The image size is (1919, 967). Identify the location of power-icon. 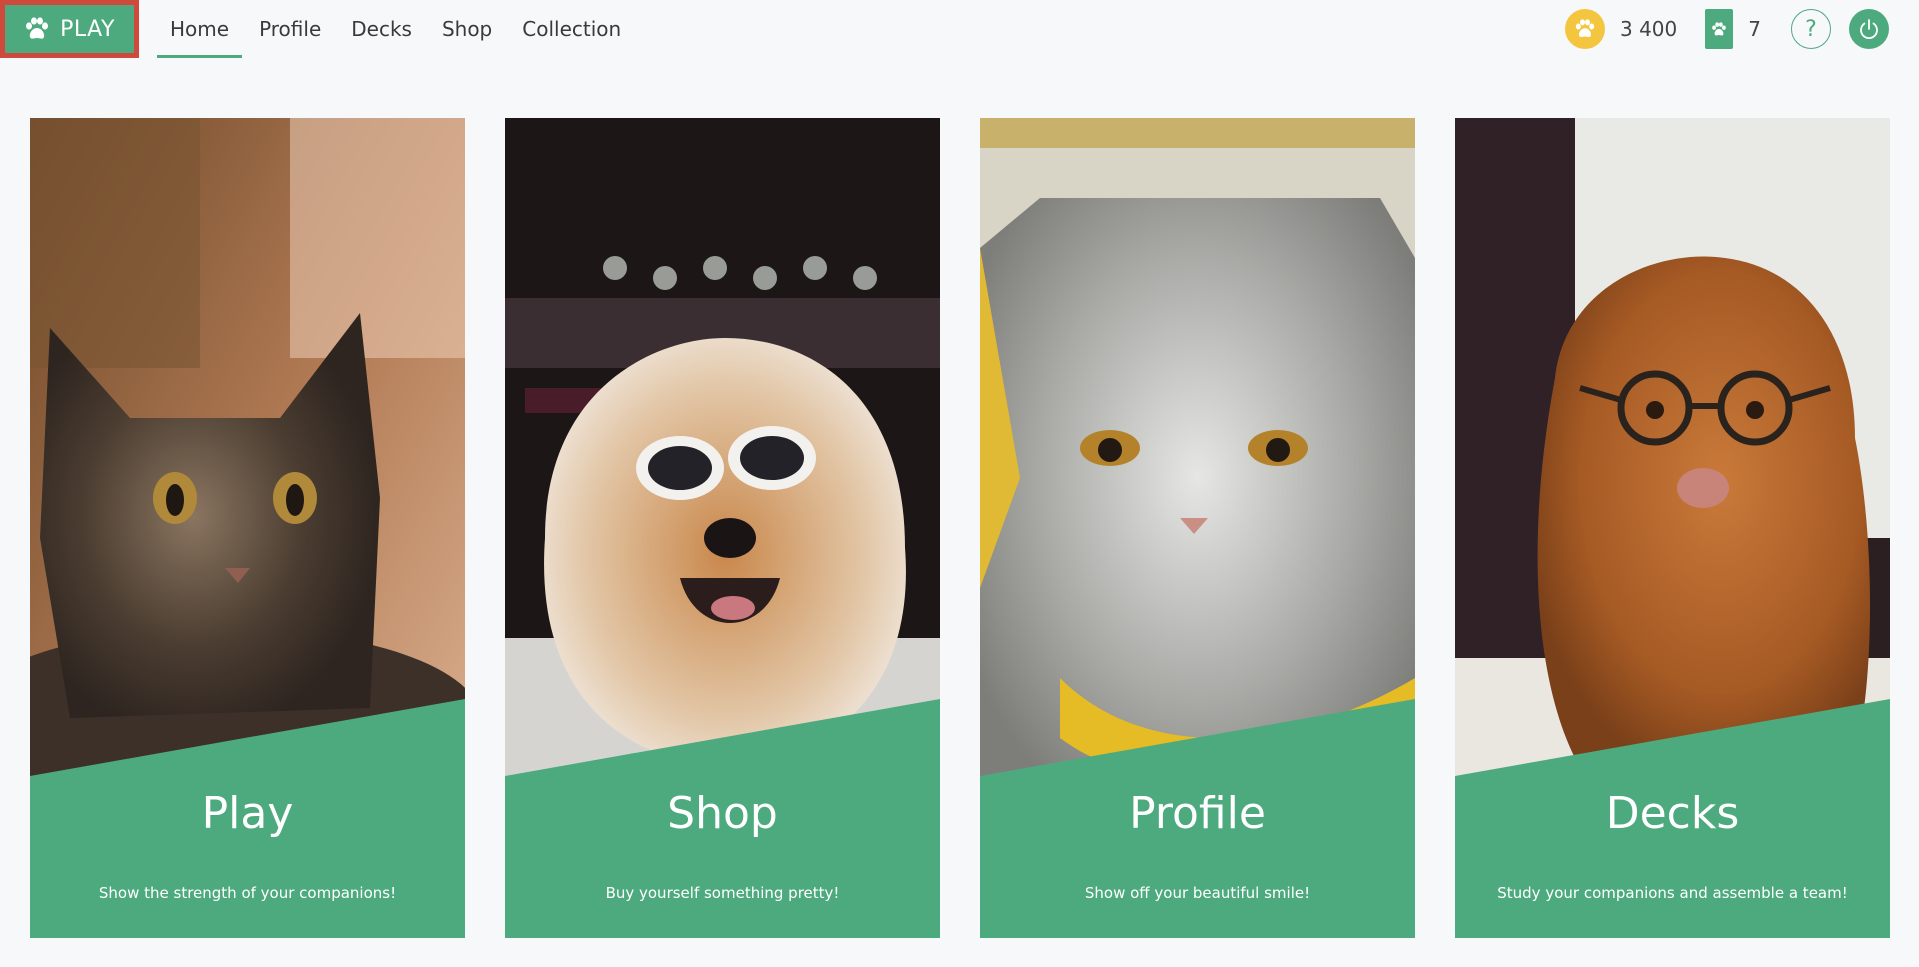
(1869, 29).